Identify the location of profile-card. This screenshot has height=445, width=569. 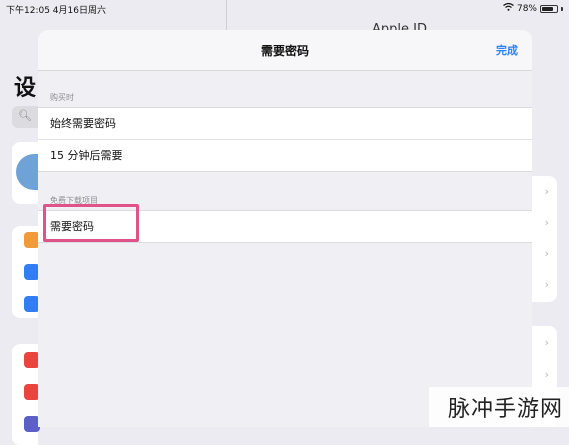
(25, 173).